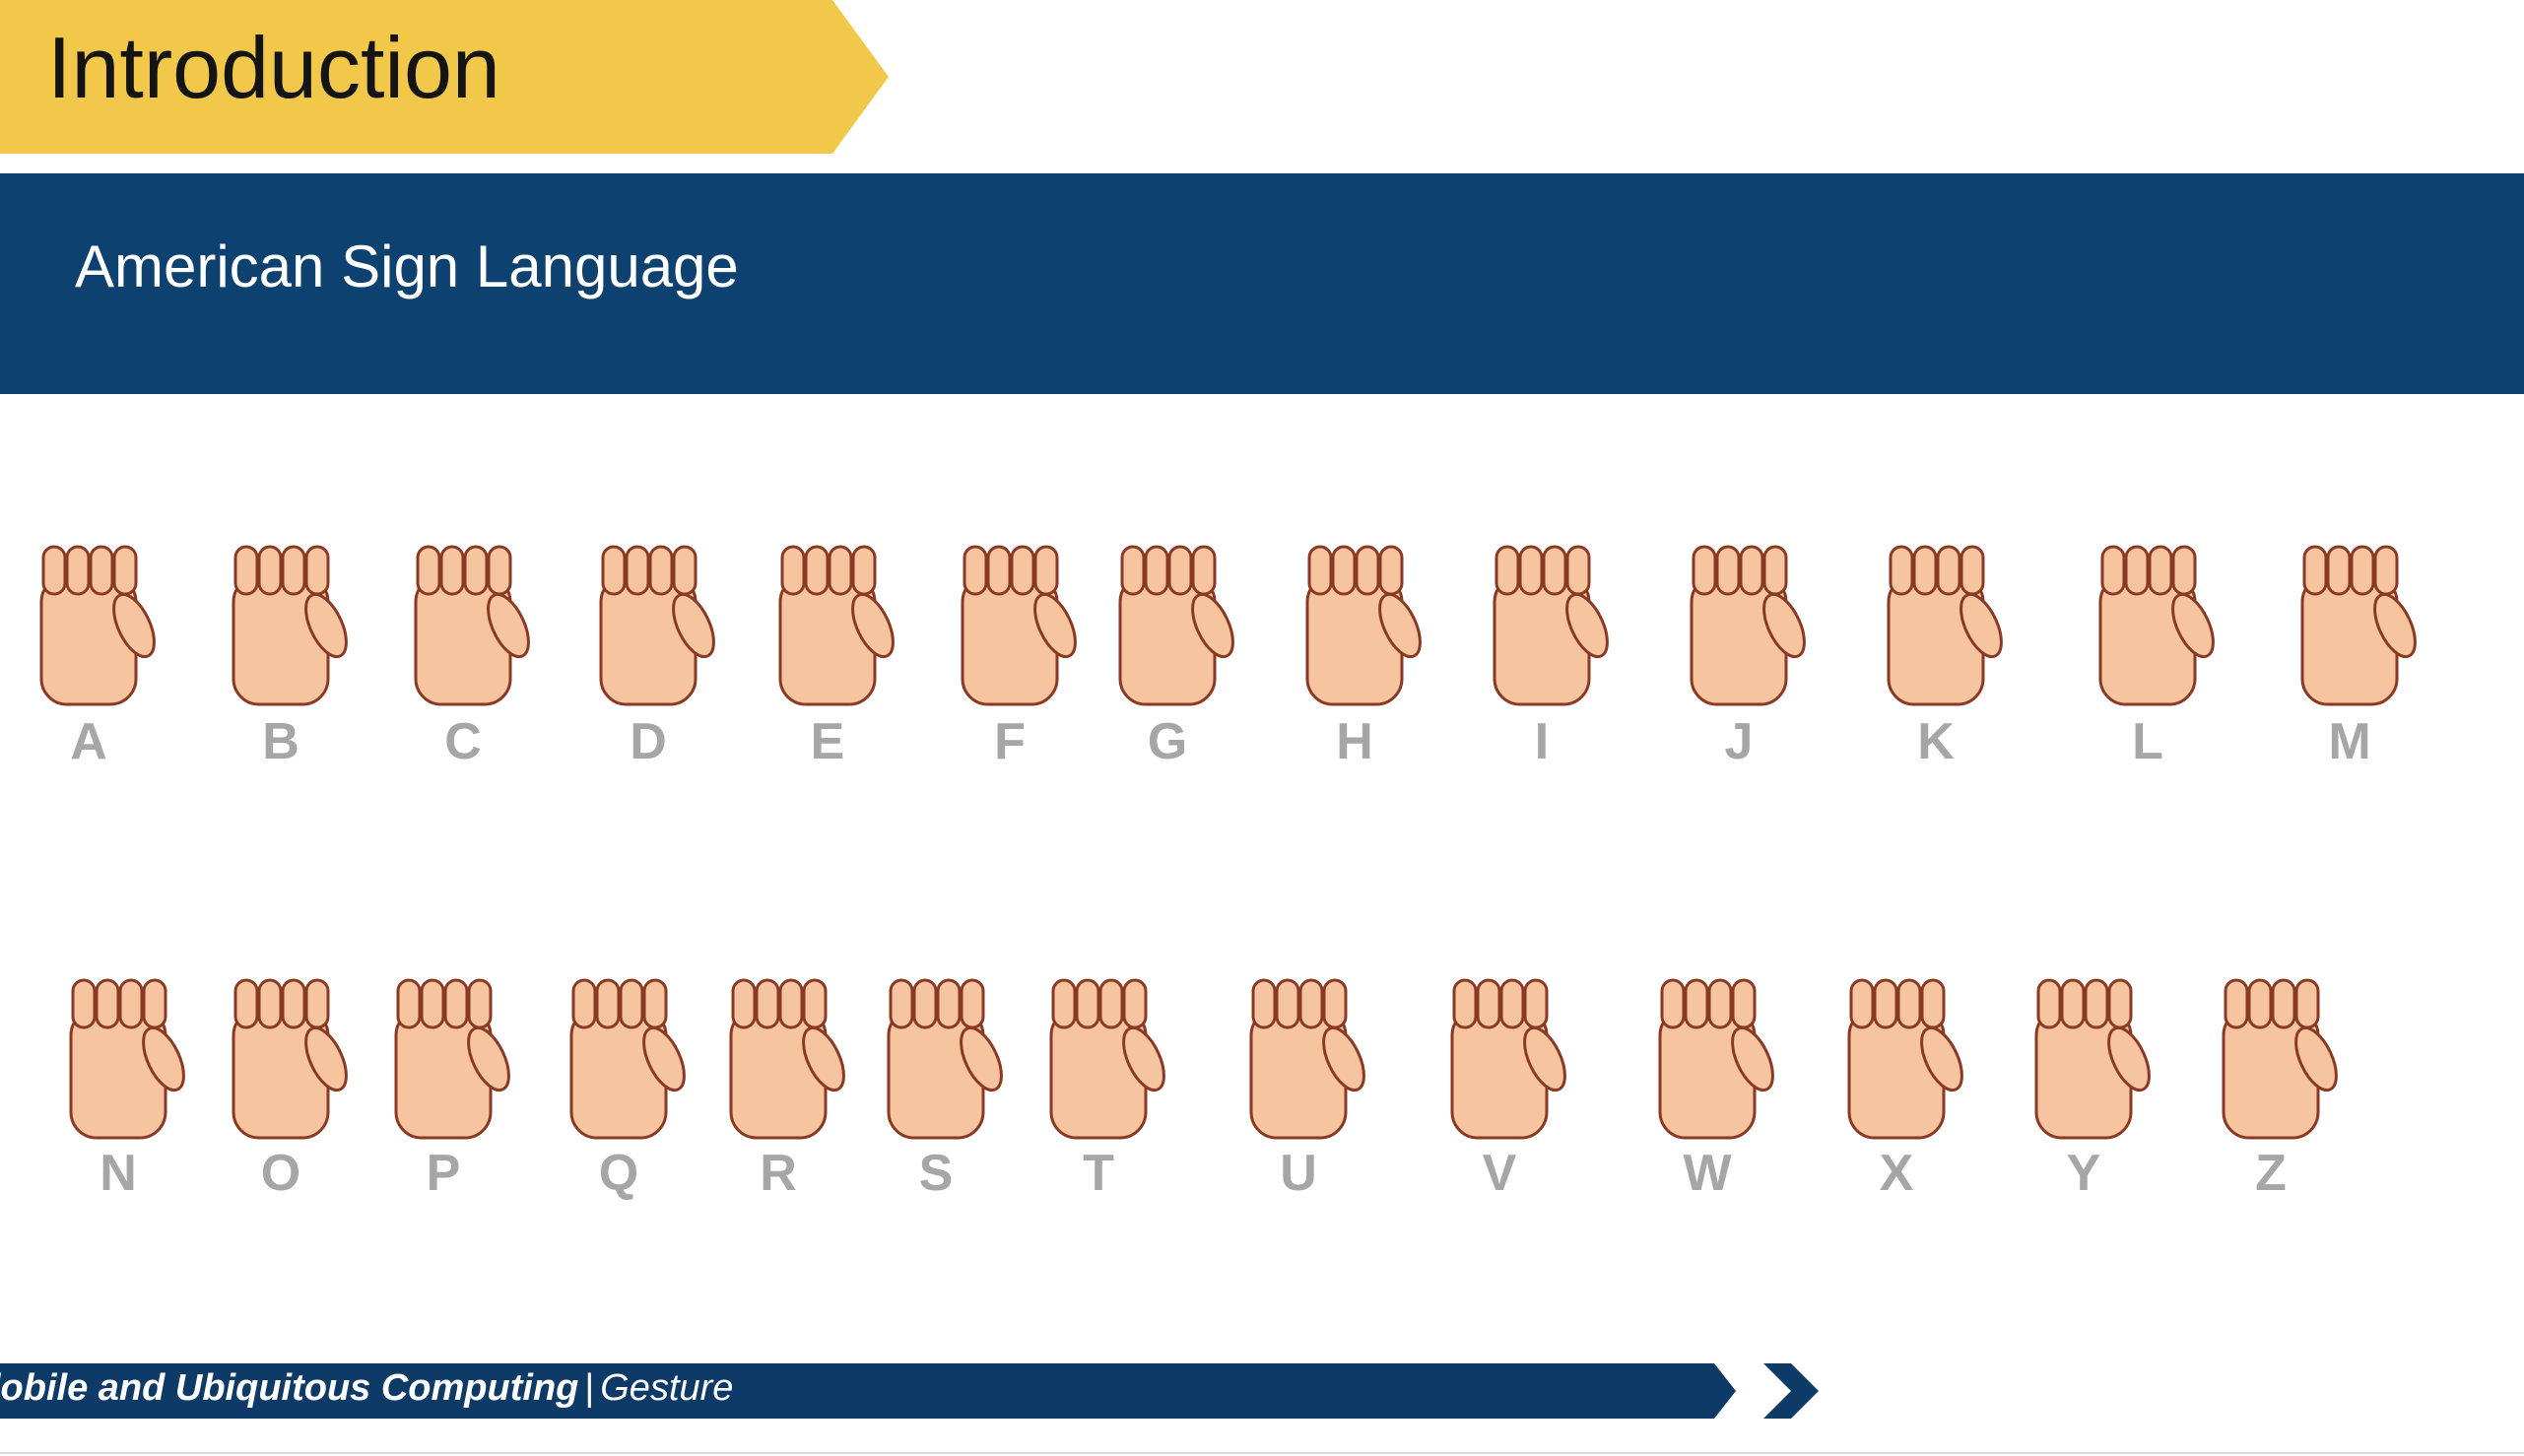 This screenshot has width=2524, height=1456. I want to click on letter-label-o: O, so click(280, 1173).